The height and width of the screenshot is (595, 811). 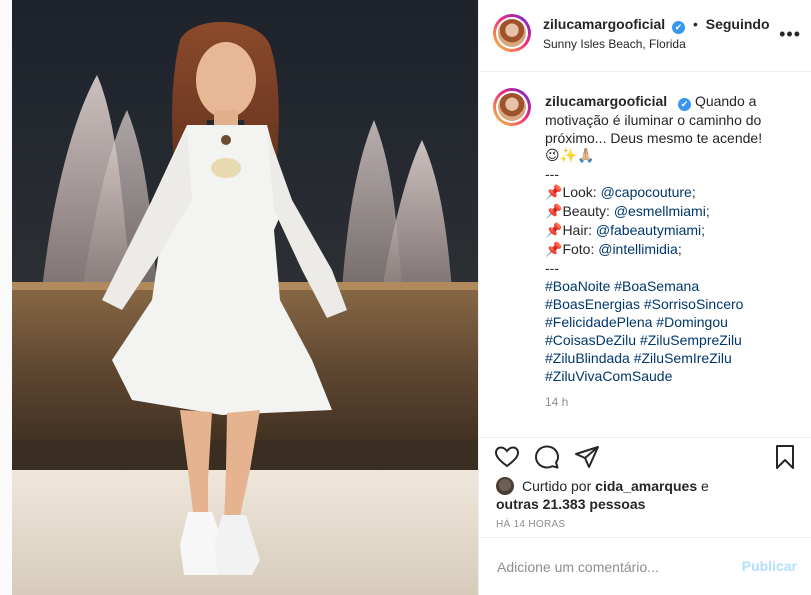 What do you see at coordinates (547, 457) in the screenshot?
I see `comment-icon` at bounding box center [547, 457].